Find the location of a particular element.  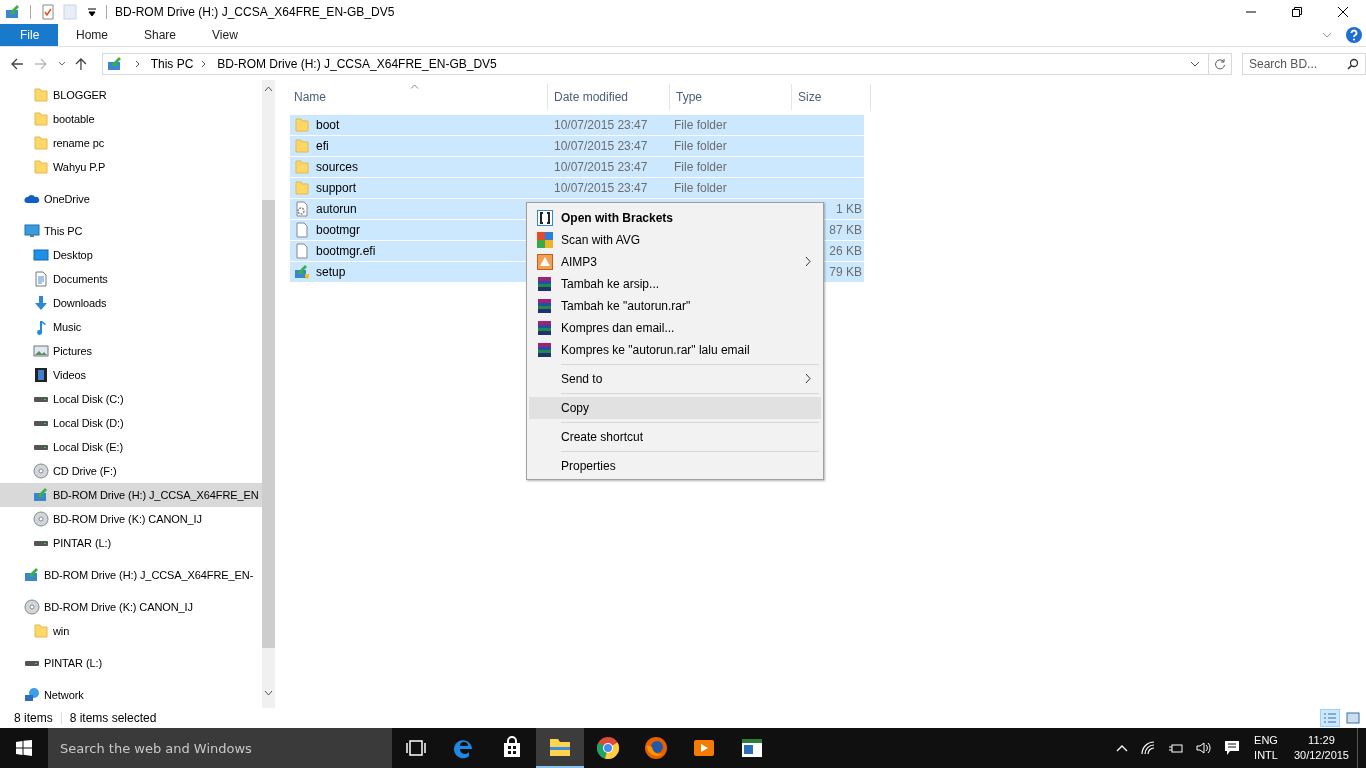

file-name: setup is located at coordinates (331, 272).